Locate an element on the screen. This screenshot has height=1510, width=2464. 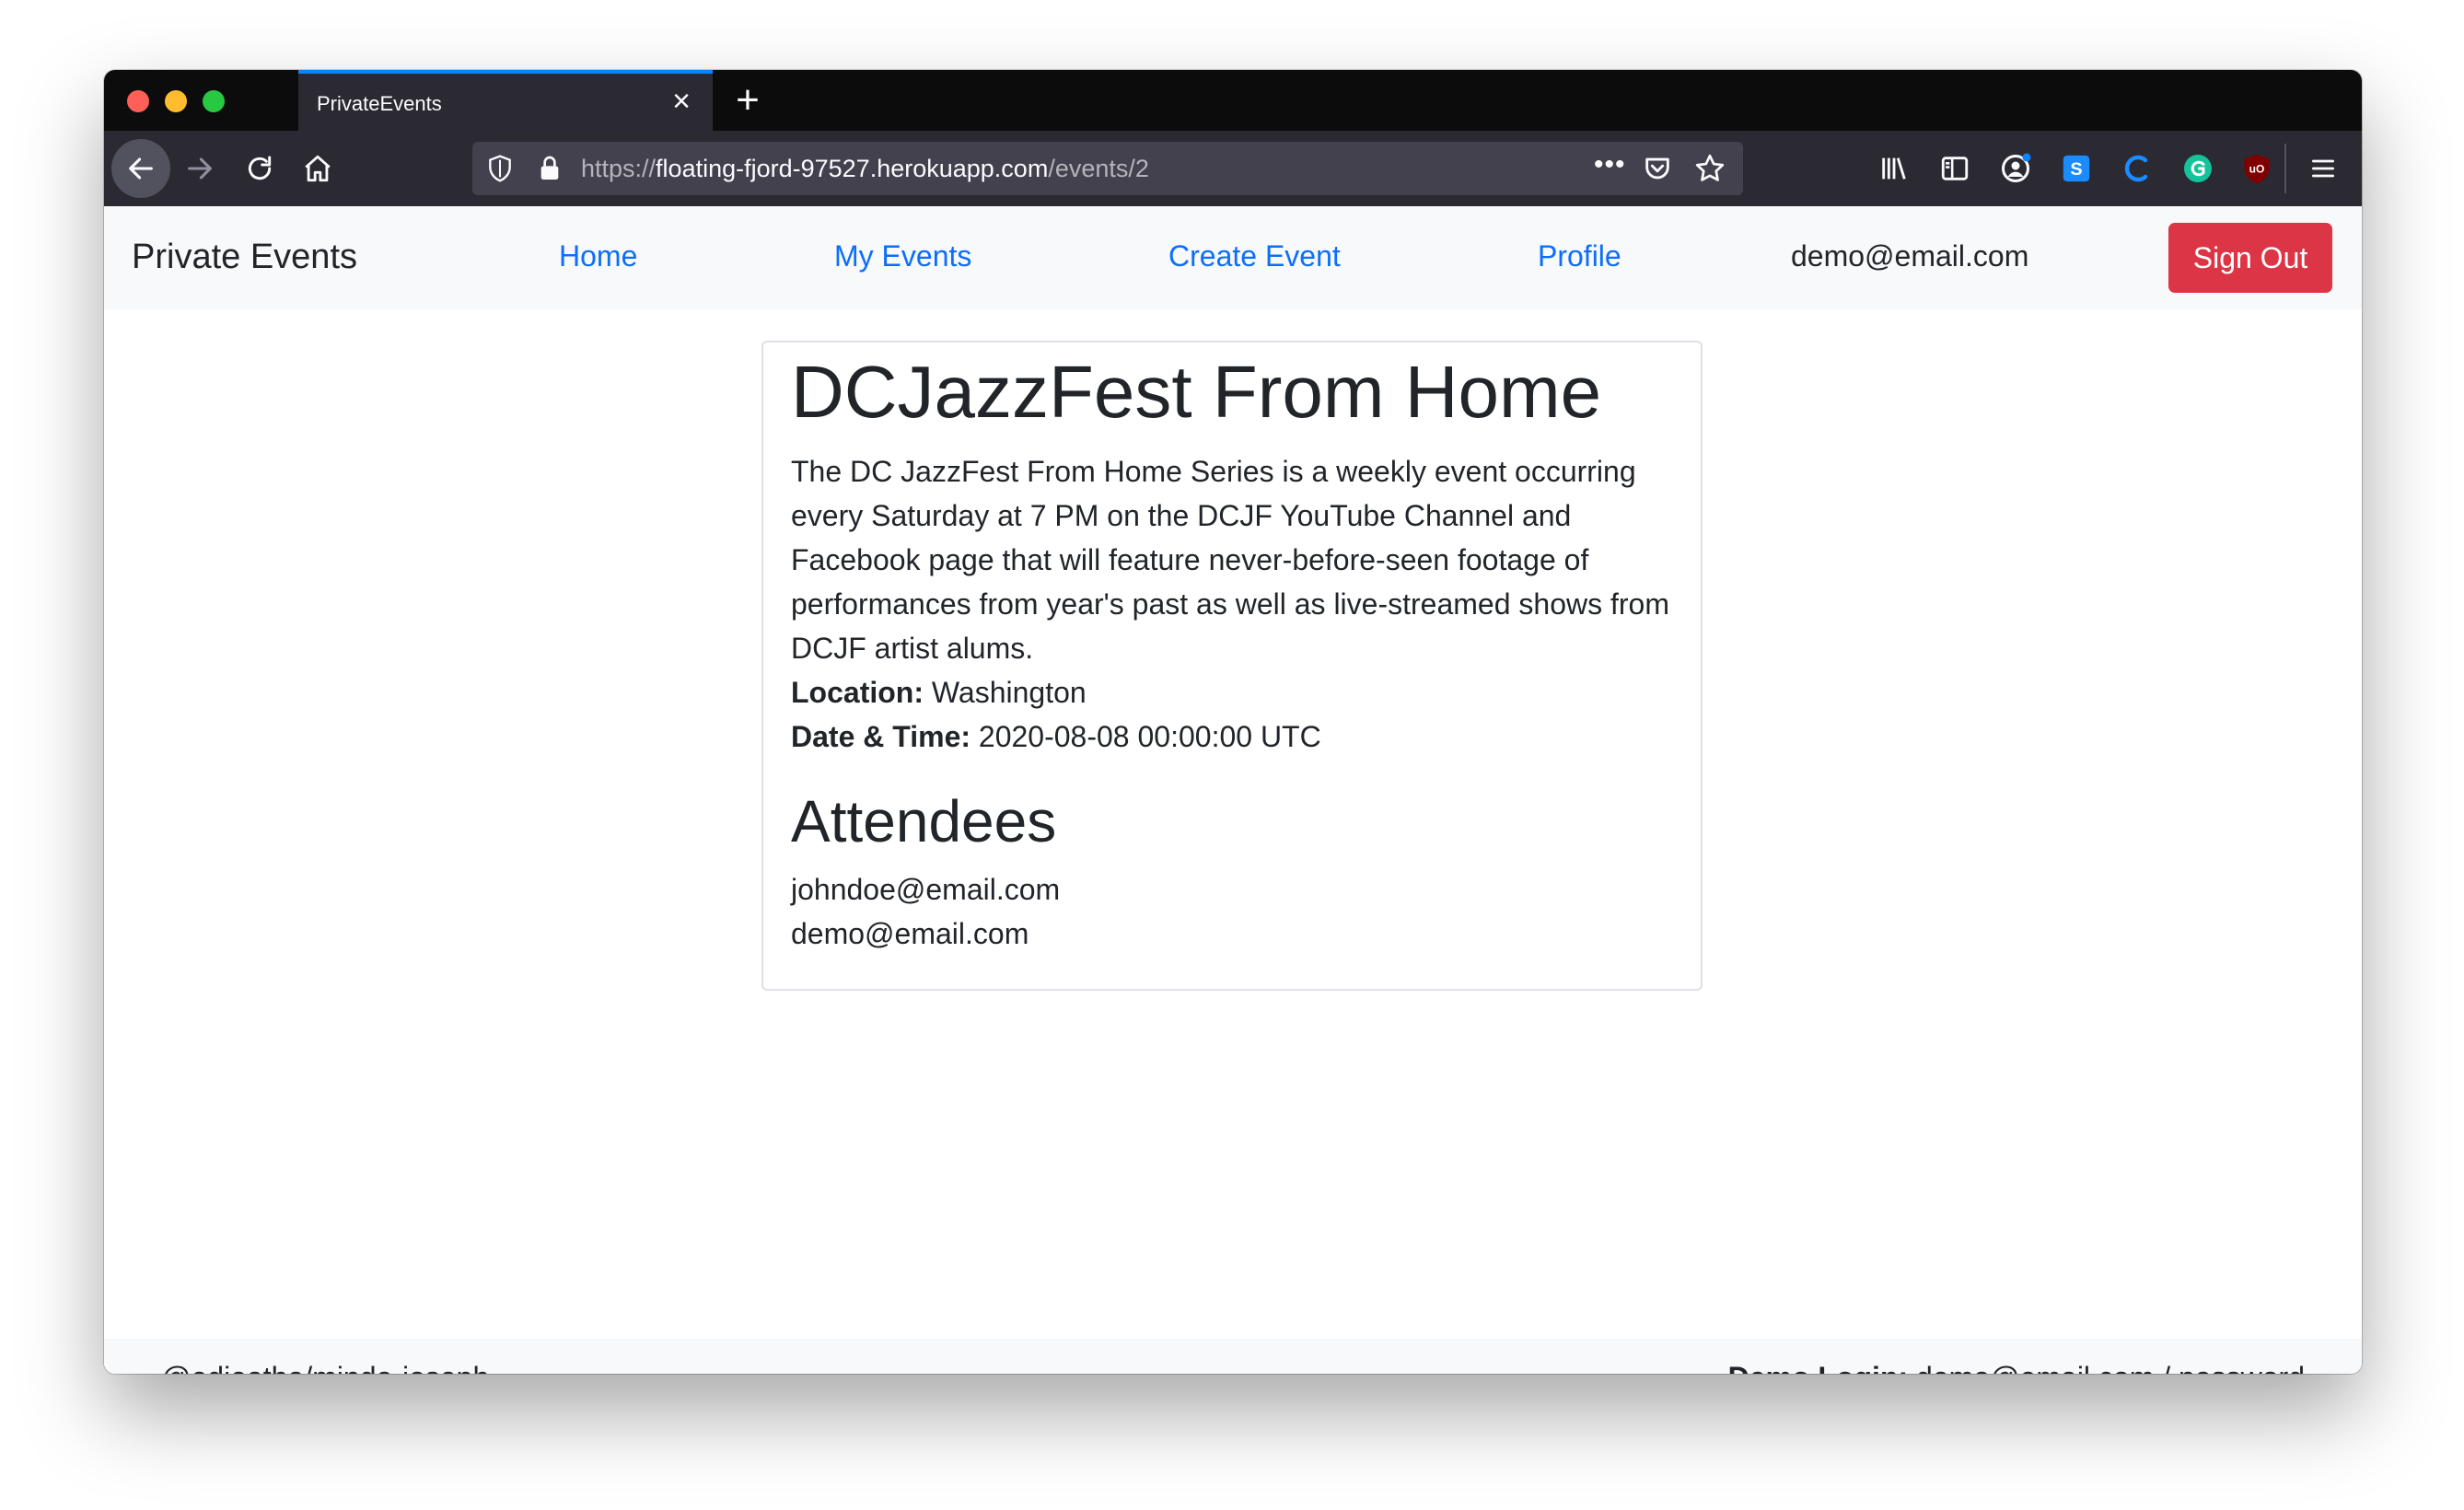
svg-text: S is located at coordinates (2076, 169).